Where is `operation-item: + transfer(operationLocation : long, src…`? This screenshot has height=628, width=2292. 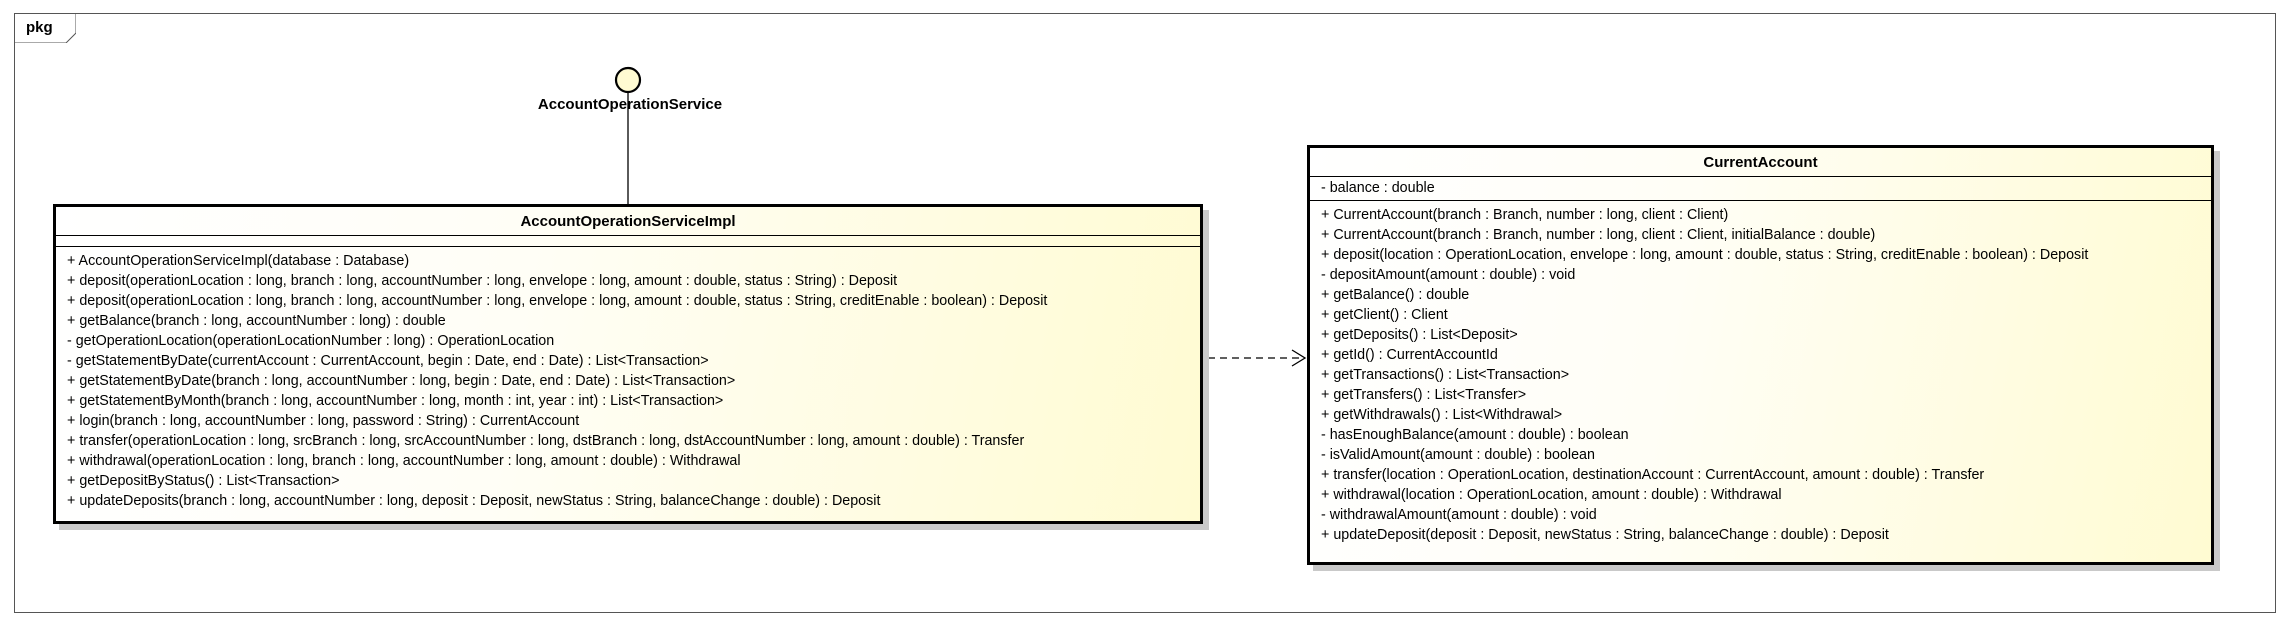 operation-item: + transfer(operationLocation : long, src… is located at coordinates (546, 441).